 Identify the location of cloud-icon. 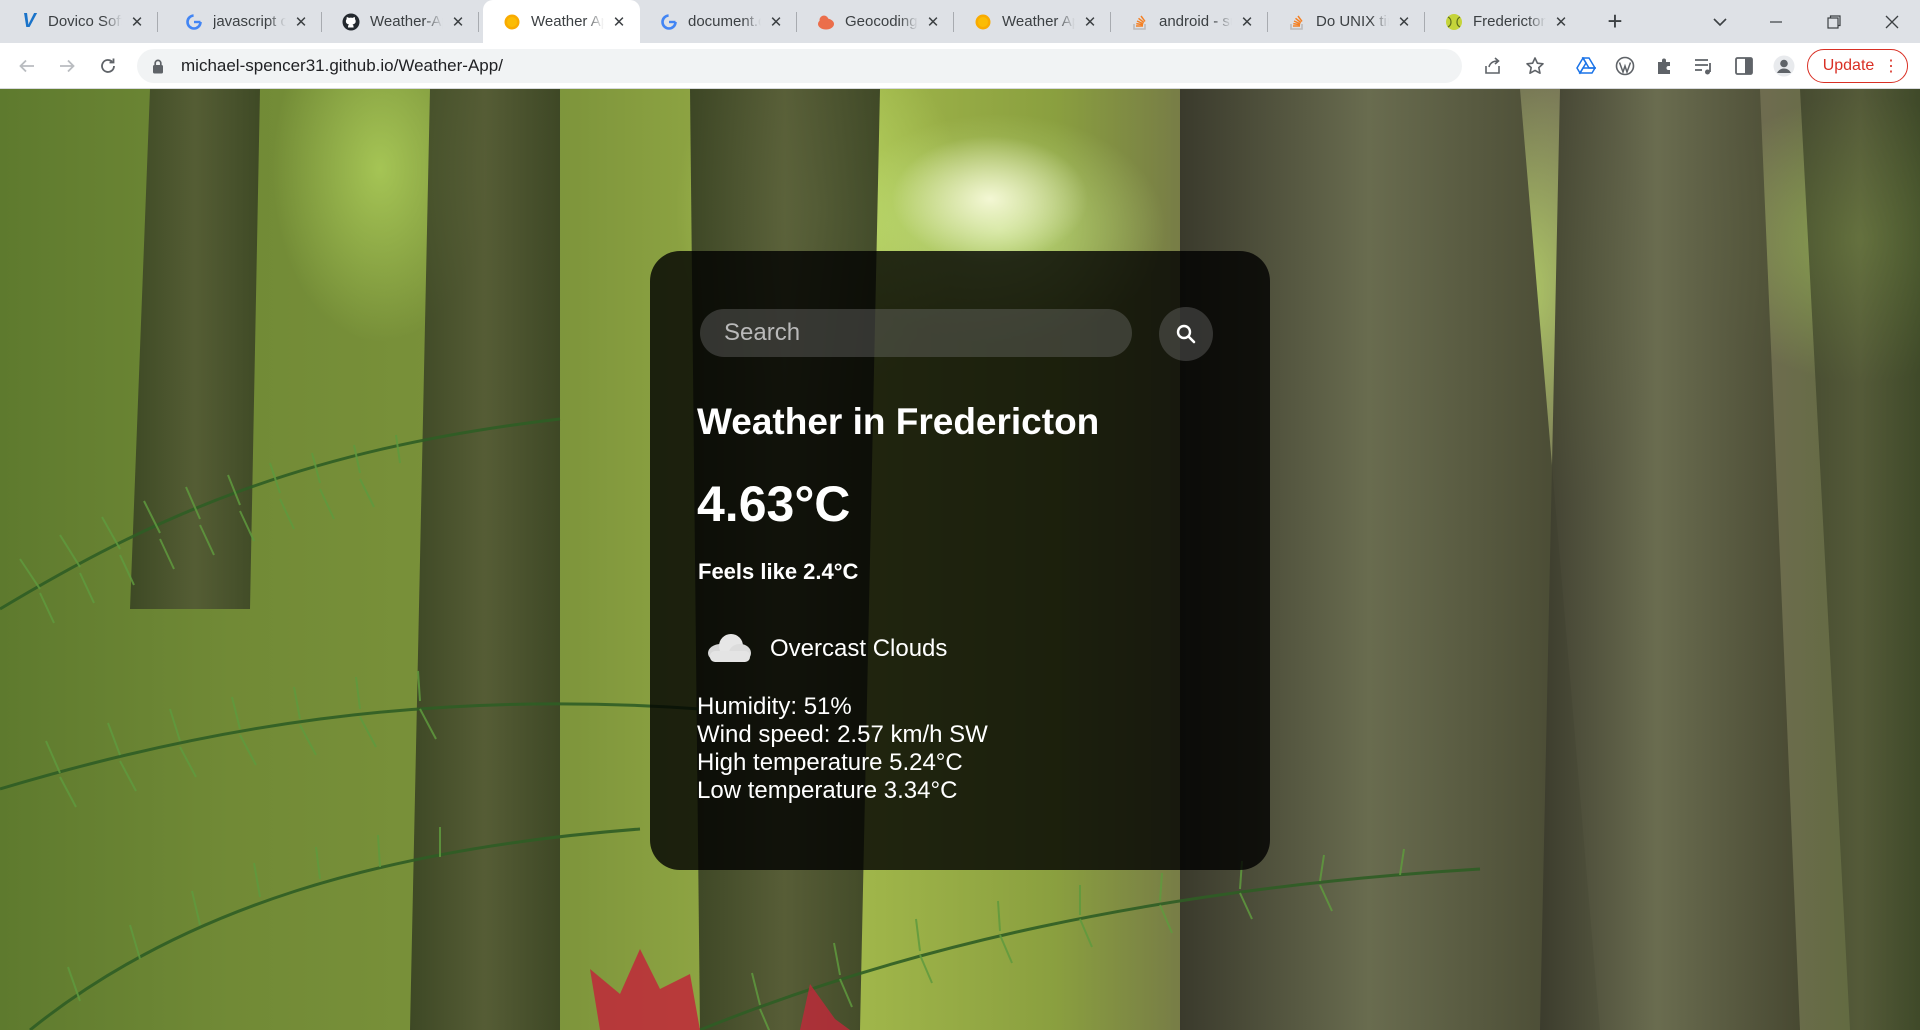
(729, 645).